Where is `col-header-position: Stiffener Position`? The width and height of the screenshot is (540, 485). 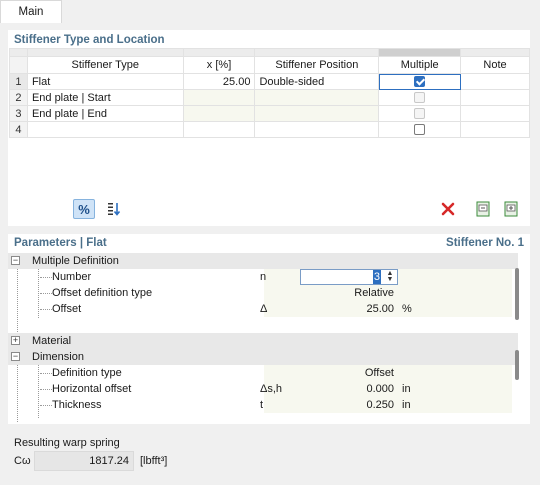 col-header-position: Stiffener Position is located at coordinates (317, 65).